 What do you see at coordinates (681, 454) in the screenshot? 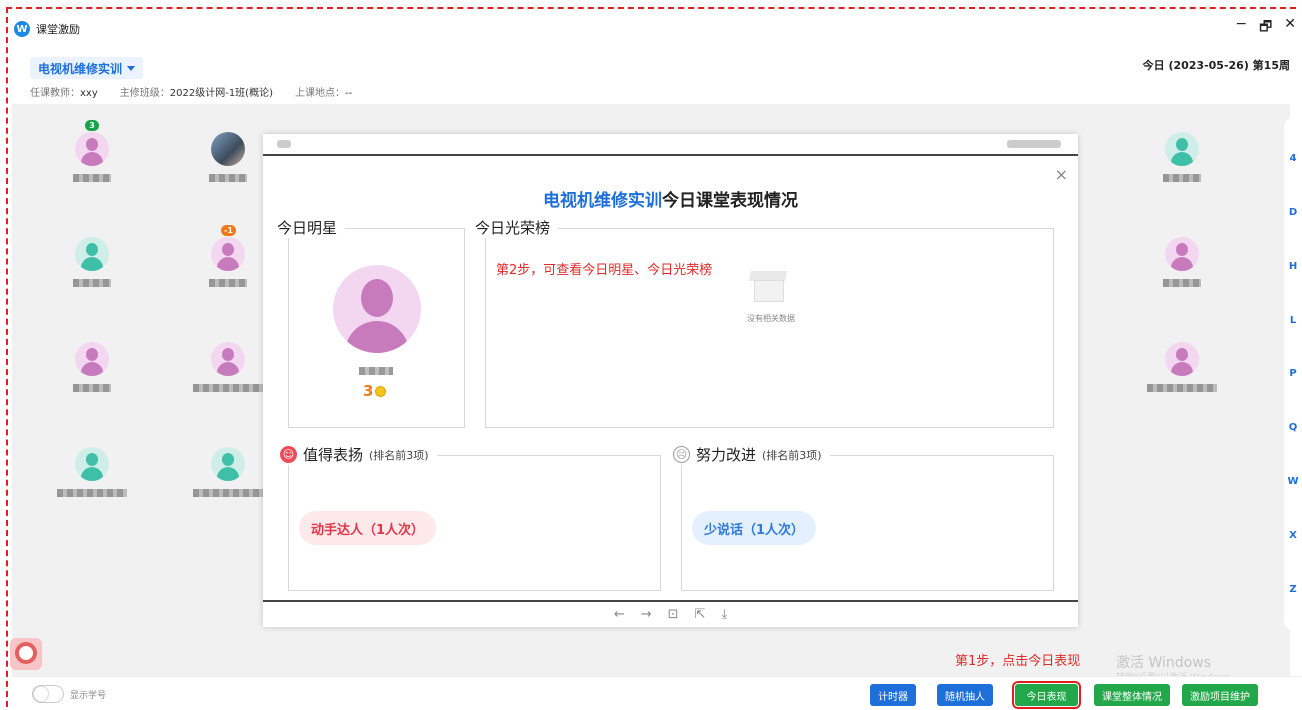
I see `sad-face-icon: ☹` at bounding box center [681, 454].